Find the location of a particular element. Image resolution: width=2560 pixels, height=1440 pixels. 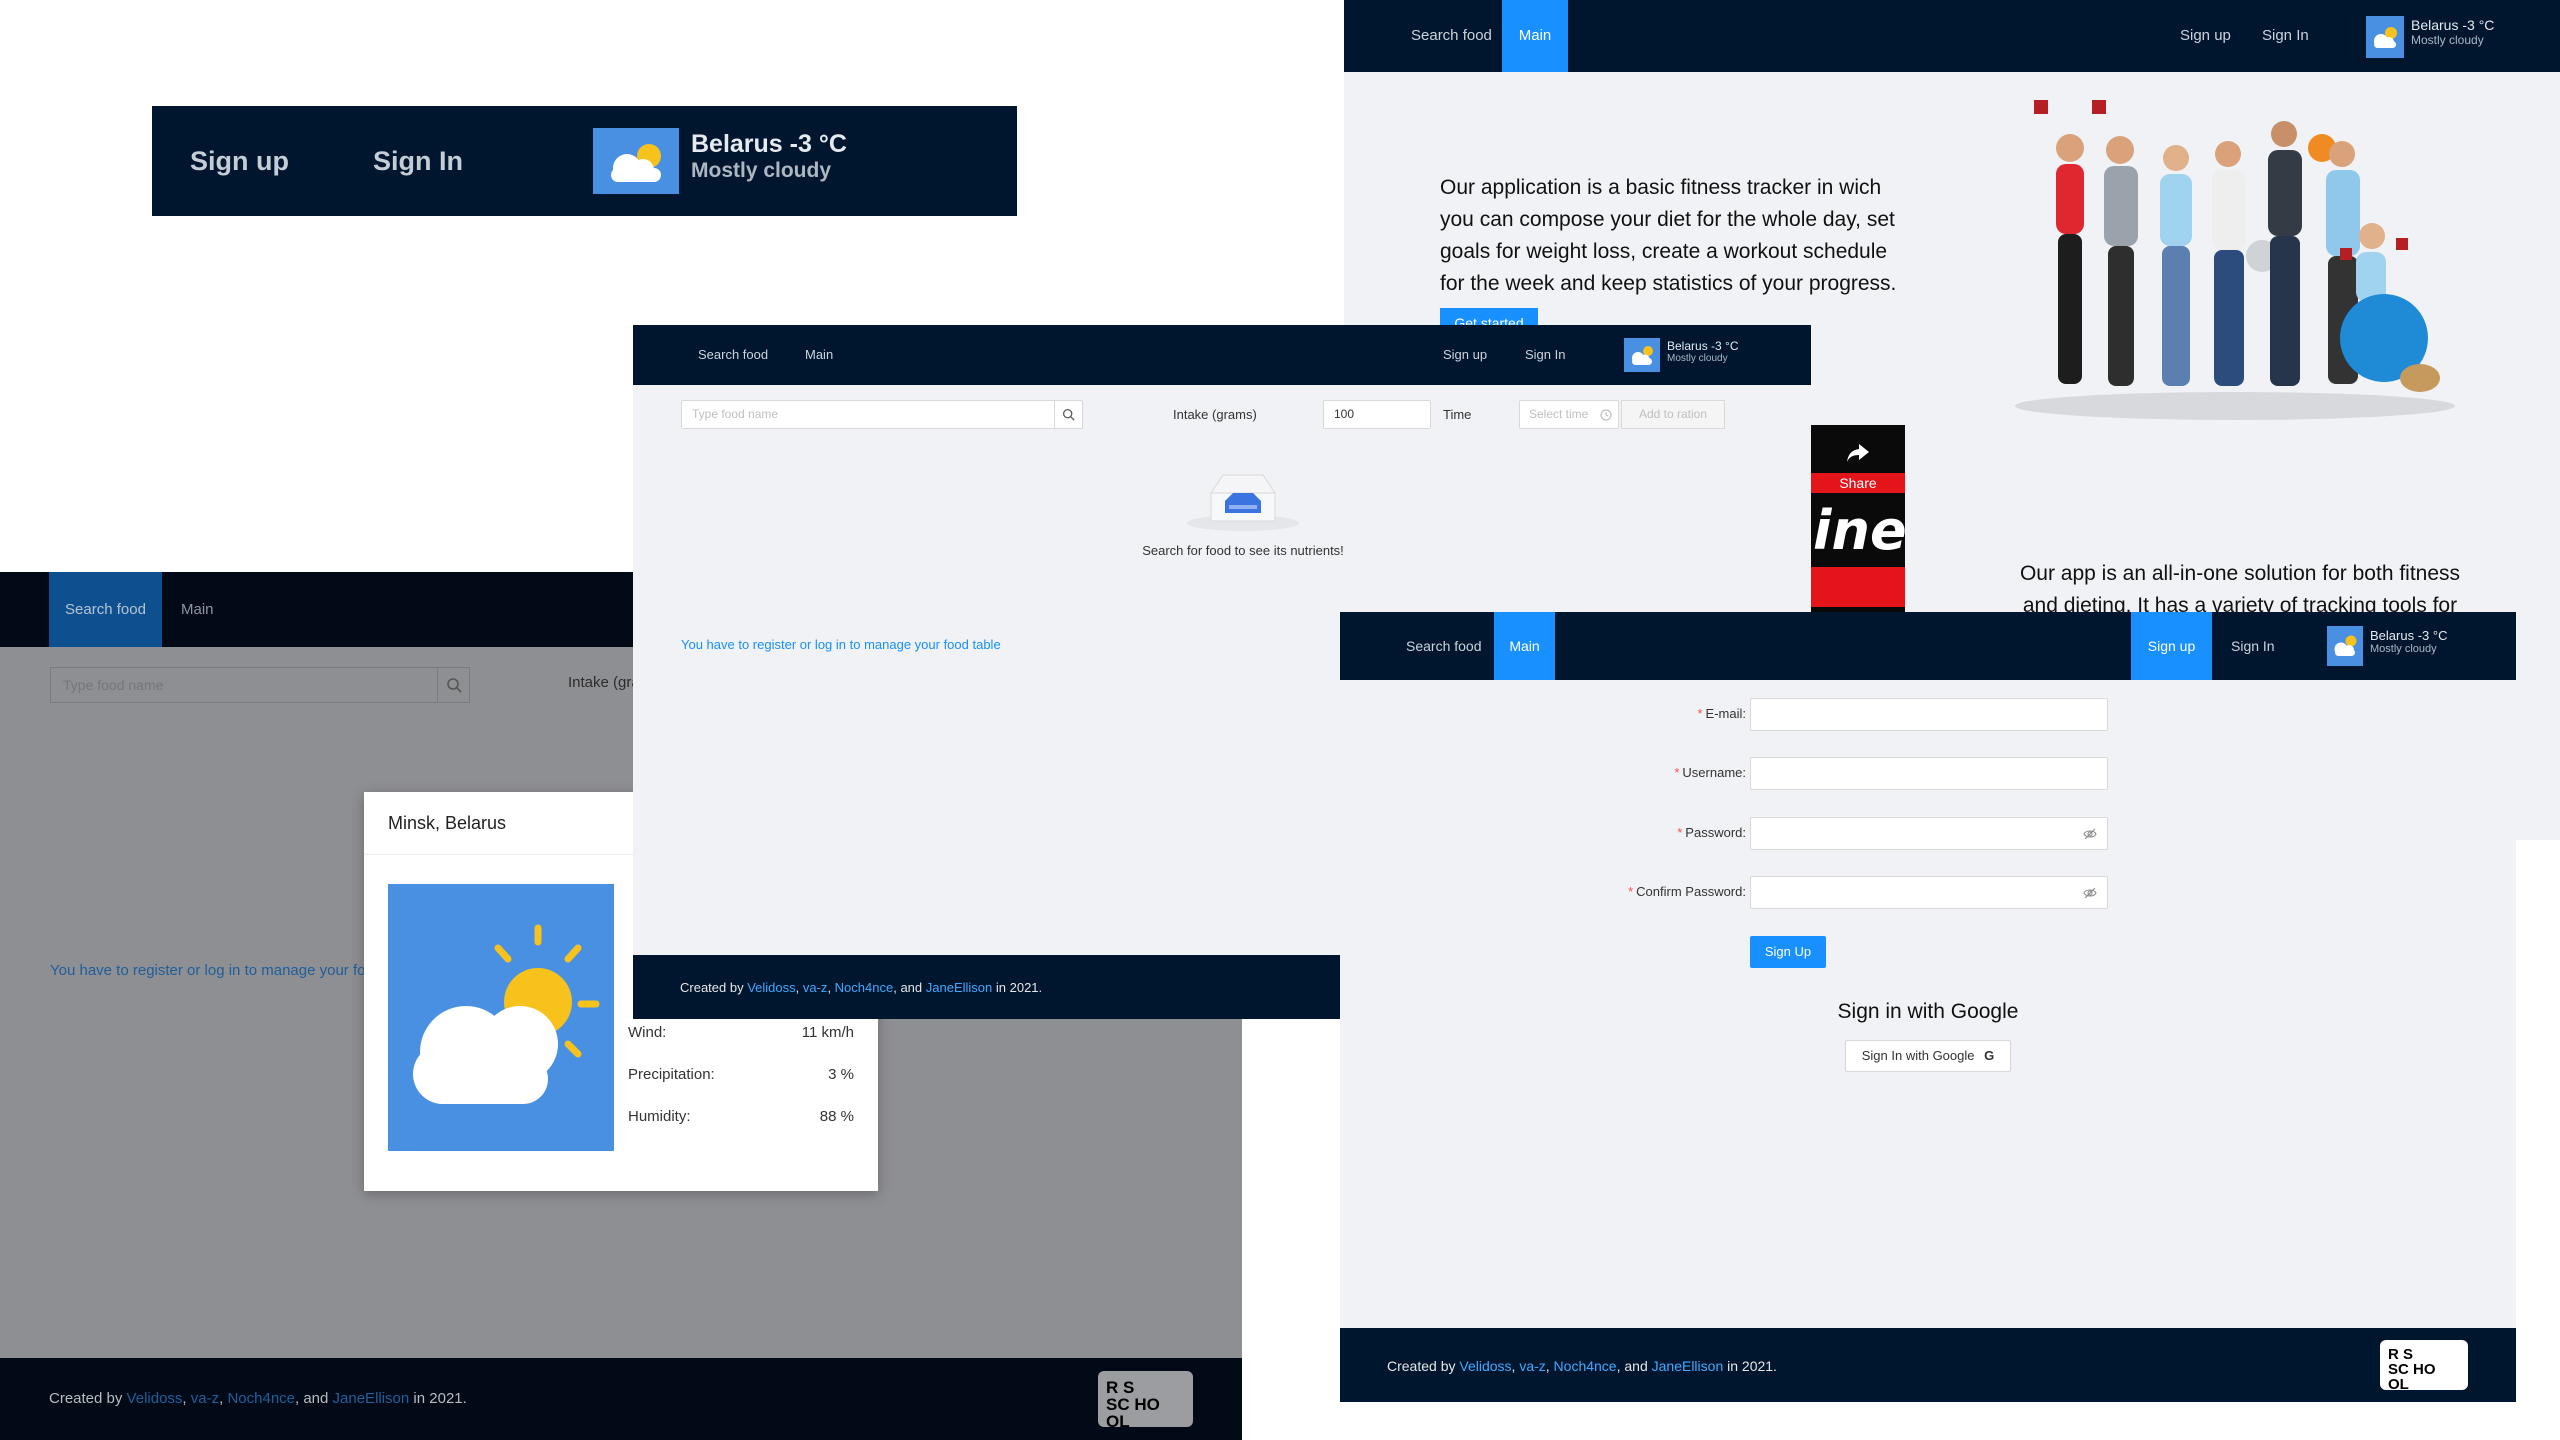

logo-line-1: R S is located at coordinates (2401, 1354).